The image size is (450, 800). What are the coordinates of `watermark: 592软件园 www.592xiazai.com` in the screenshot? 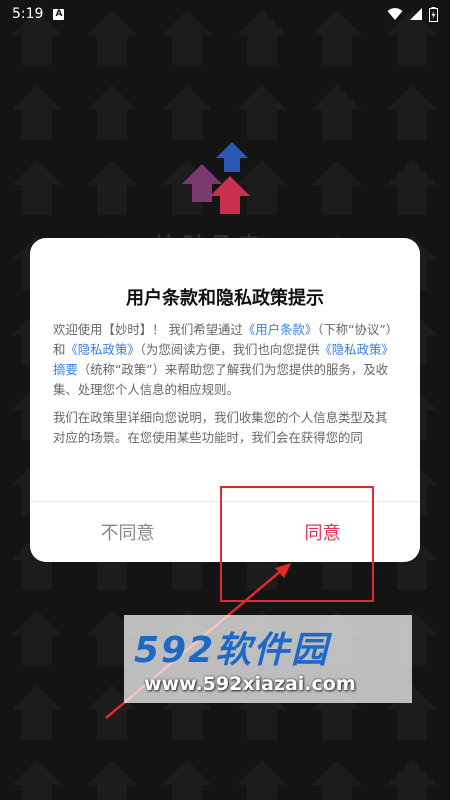 It's located at (268, 659).